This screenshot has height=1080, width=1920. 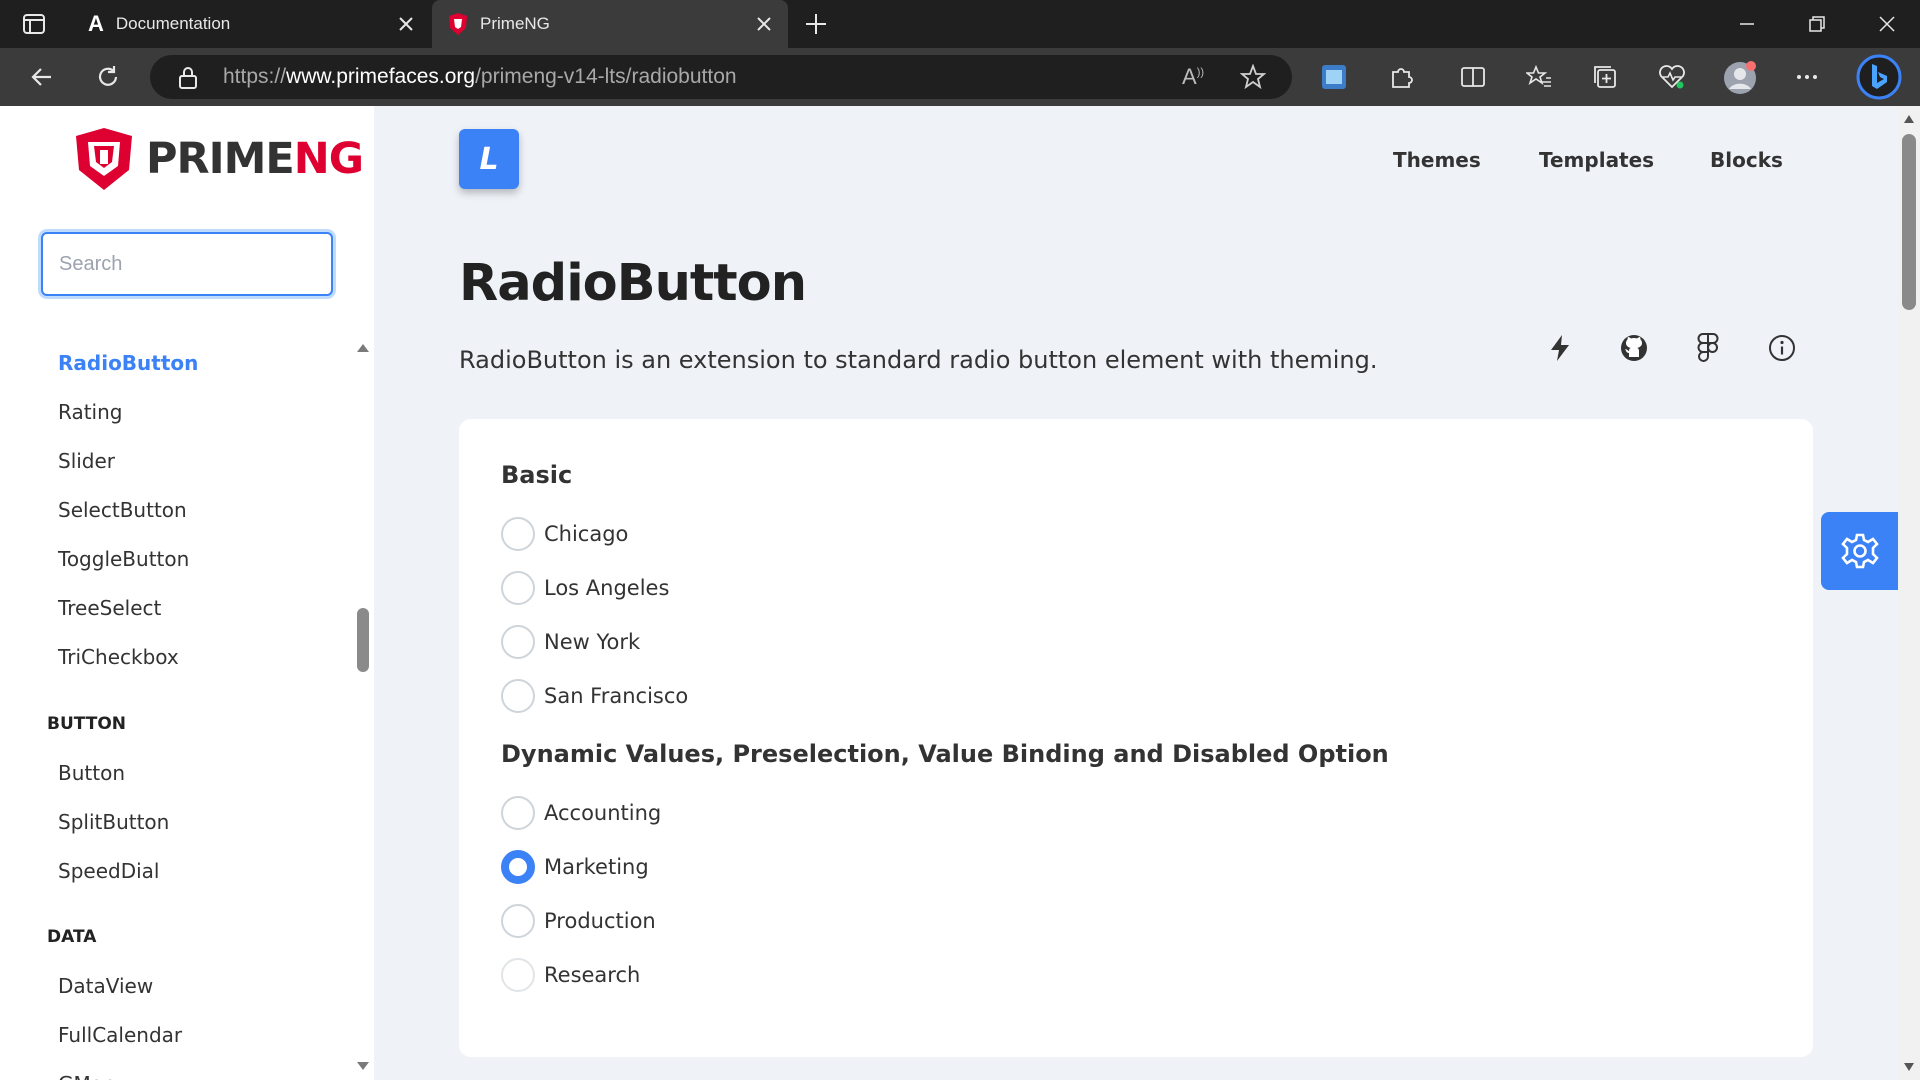 What do you see at coordinates (120, 1035) in the screenshot?
I see `sidebar-item-fullcalendar: FullCalendar` at bounding box center [120, 1035].